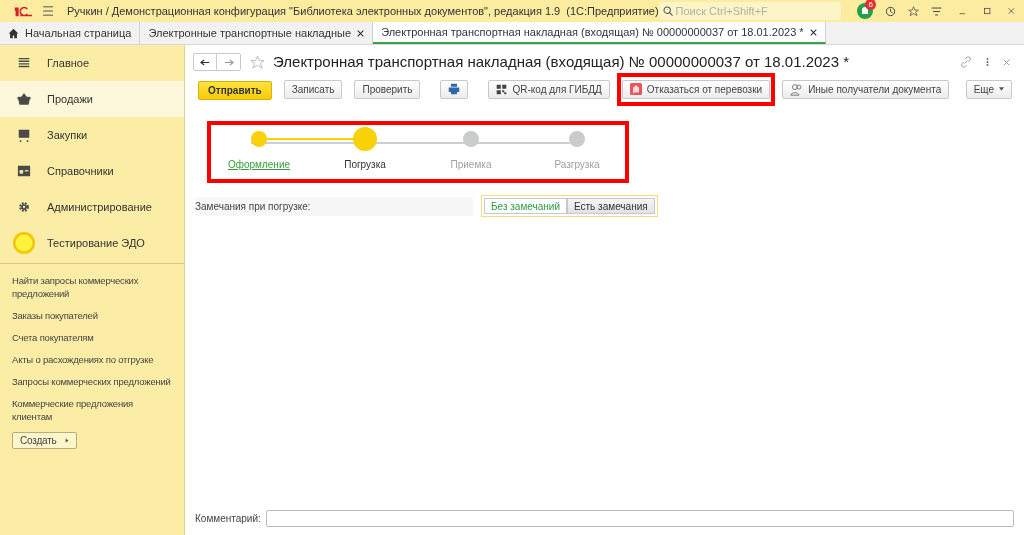 This screenshot has height=535, width=1024. What do you see at coordinates (577, 165) in the screenshot?
I see `step-label: Разгрузка` at bounding box center [577, 165].